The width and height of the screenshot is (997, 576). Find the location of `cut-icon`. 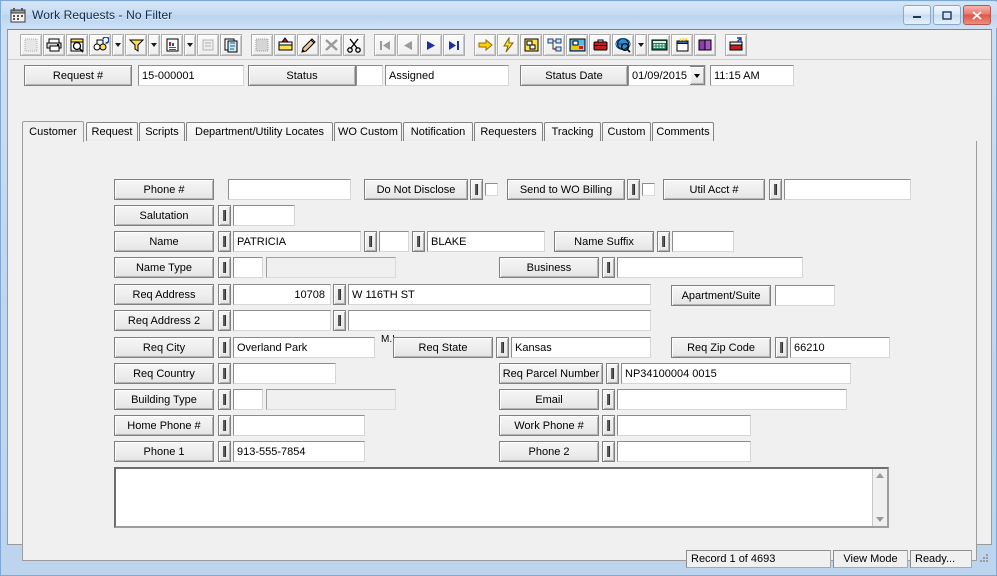

cut-icon is located at coordinates (354, 44).